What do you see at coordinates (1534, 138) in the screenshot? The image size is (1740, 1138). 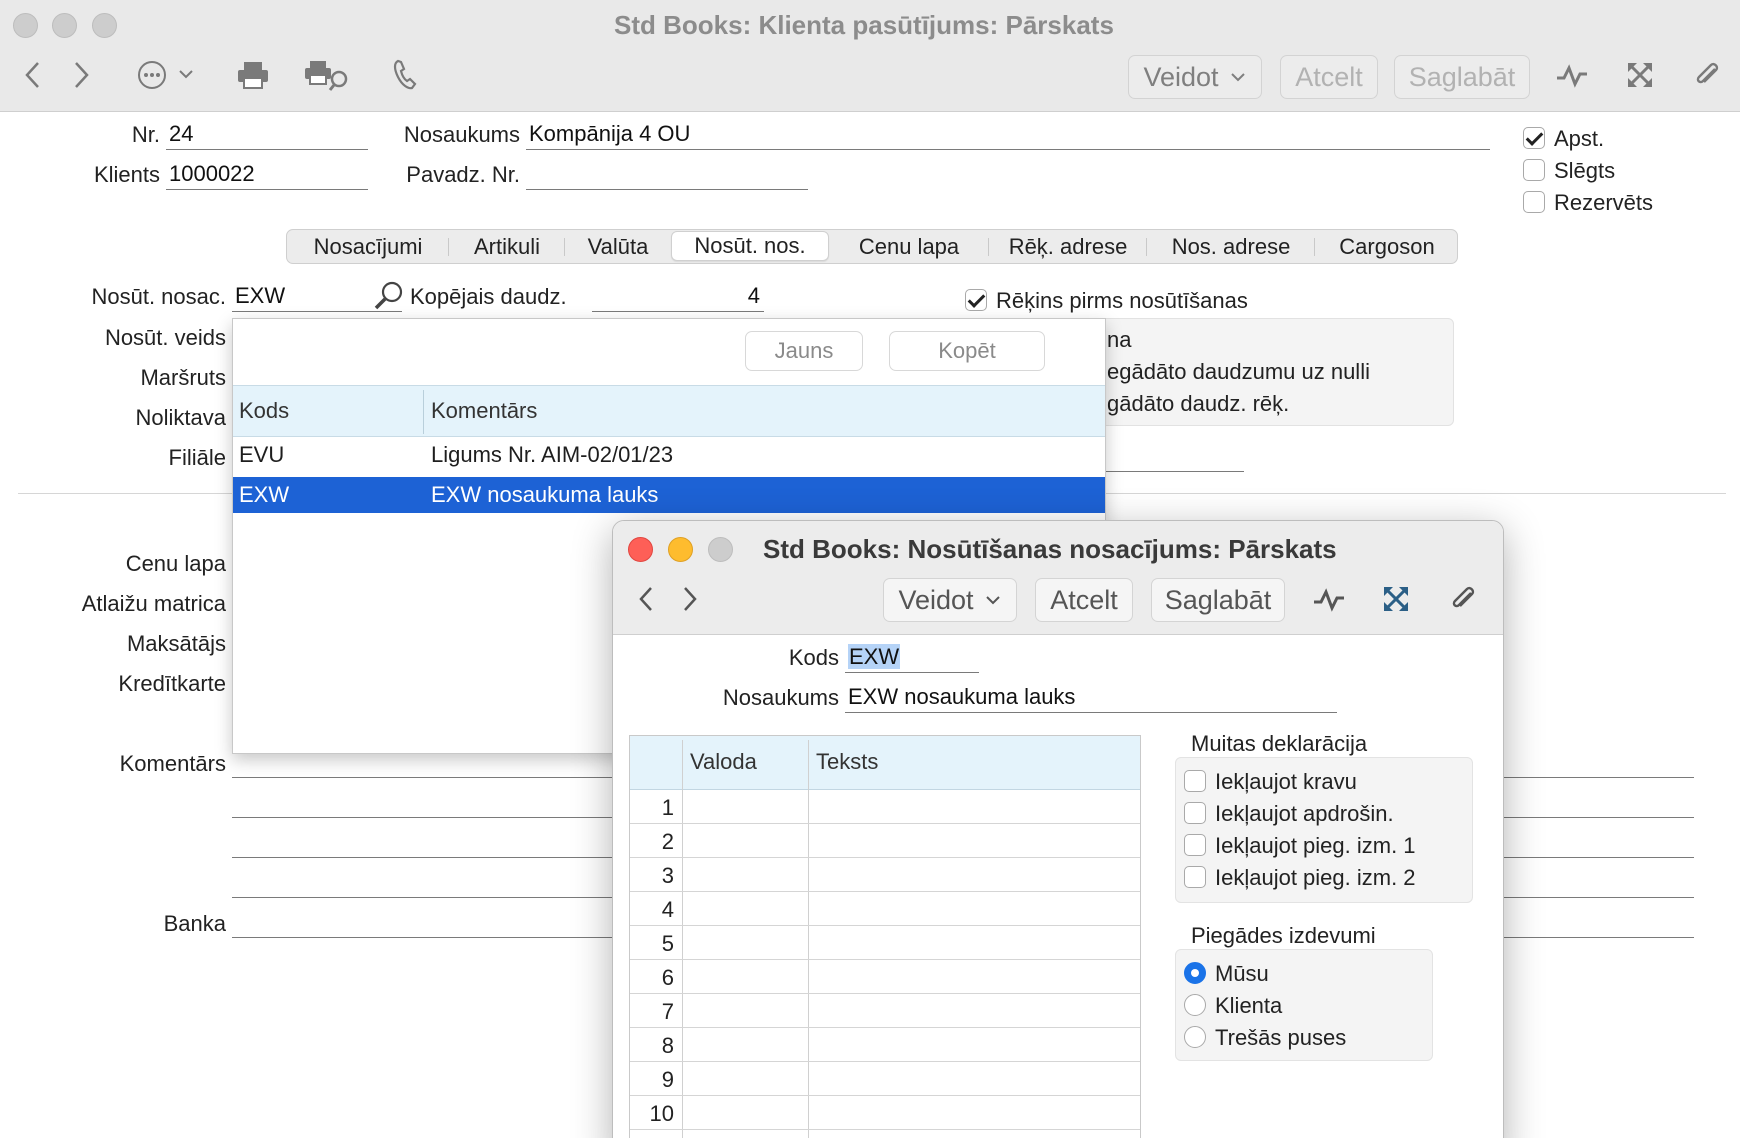 I see `approved-checkbox` at bounding box center [1534, 138].